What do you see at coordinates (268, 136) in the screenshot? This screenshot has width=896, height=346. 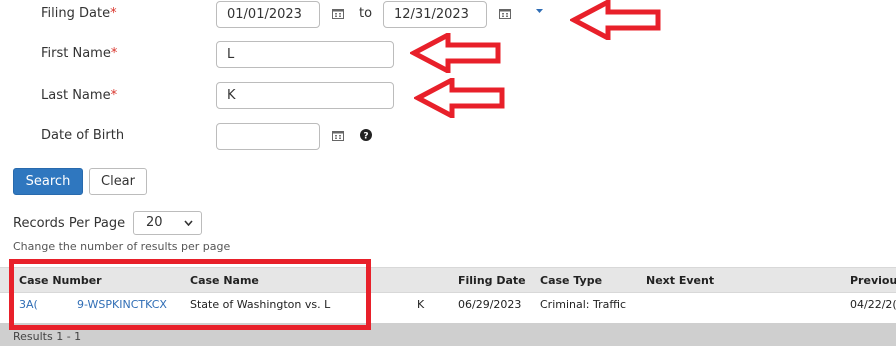 I see `date-of-birth-input` at bounding box center [268, 136].